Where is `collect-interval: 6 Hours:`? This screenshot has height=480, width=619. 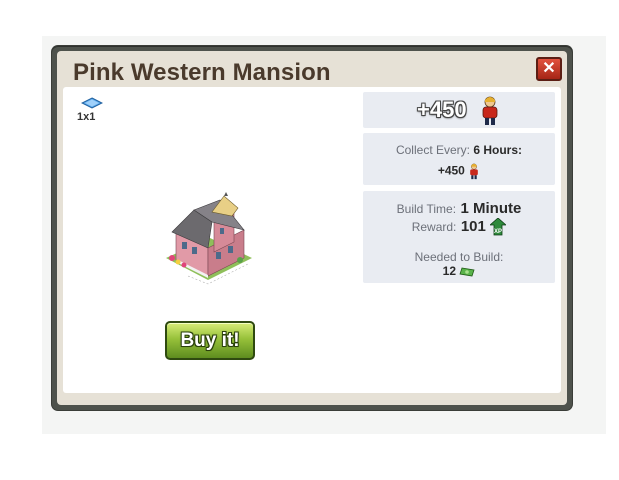
collect-interval: 6 Hours: is located at coordinates (498, 150).